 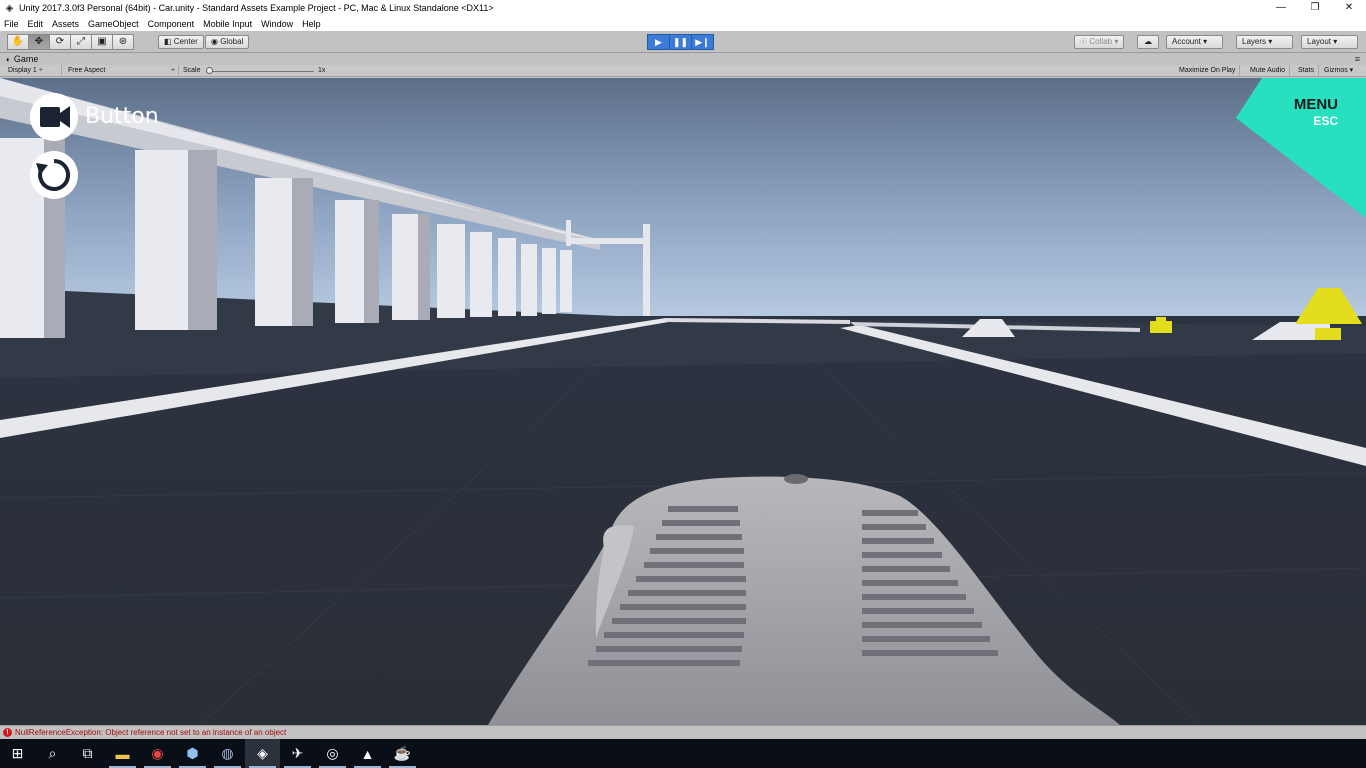 I want to click on bird-icon: ✈, so click(x=297, y=753).